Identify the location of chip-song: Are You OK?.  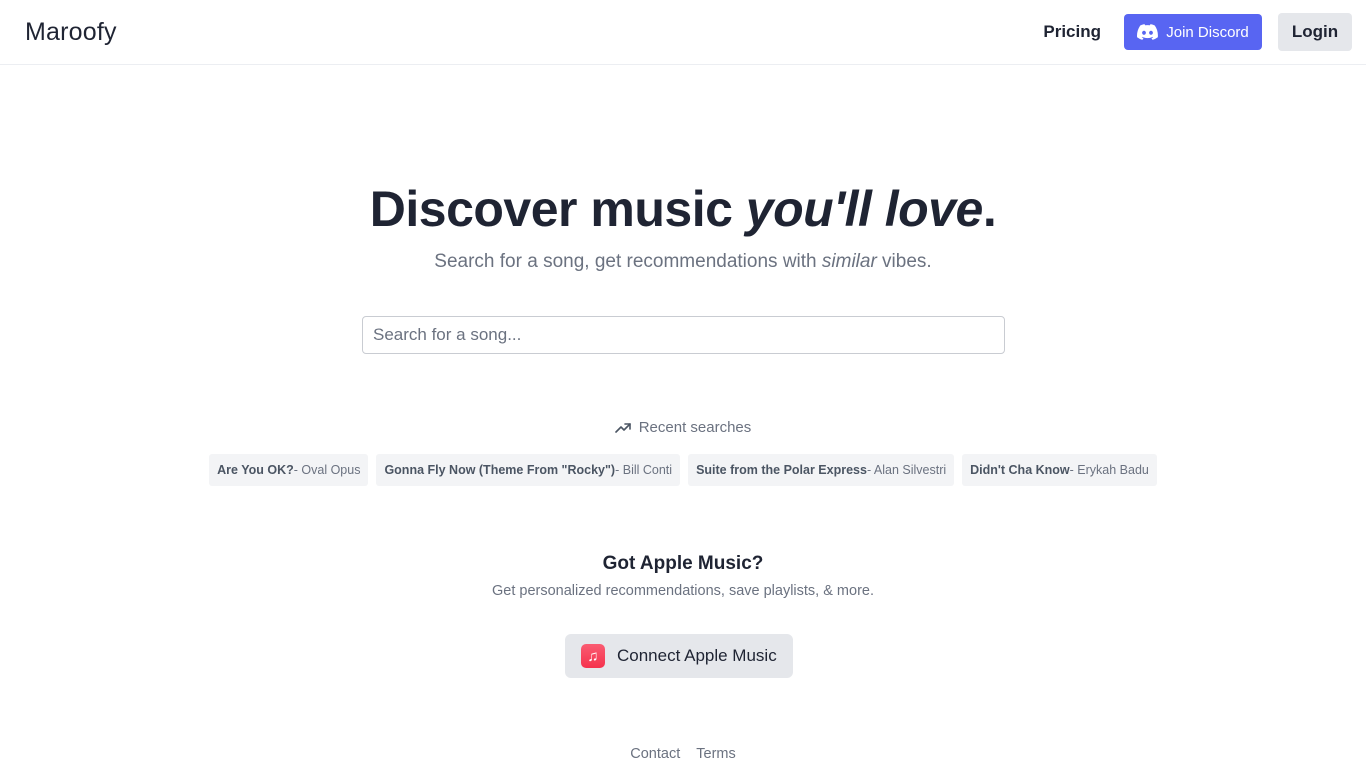
(255, 470).